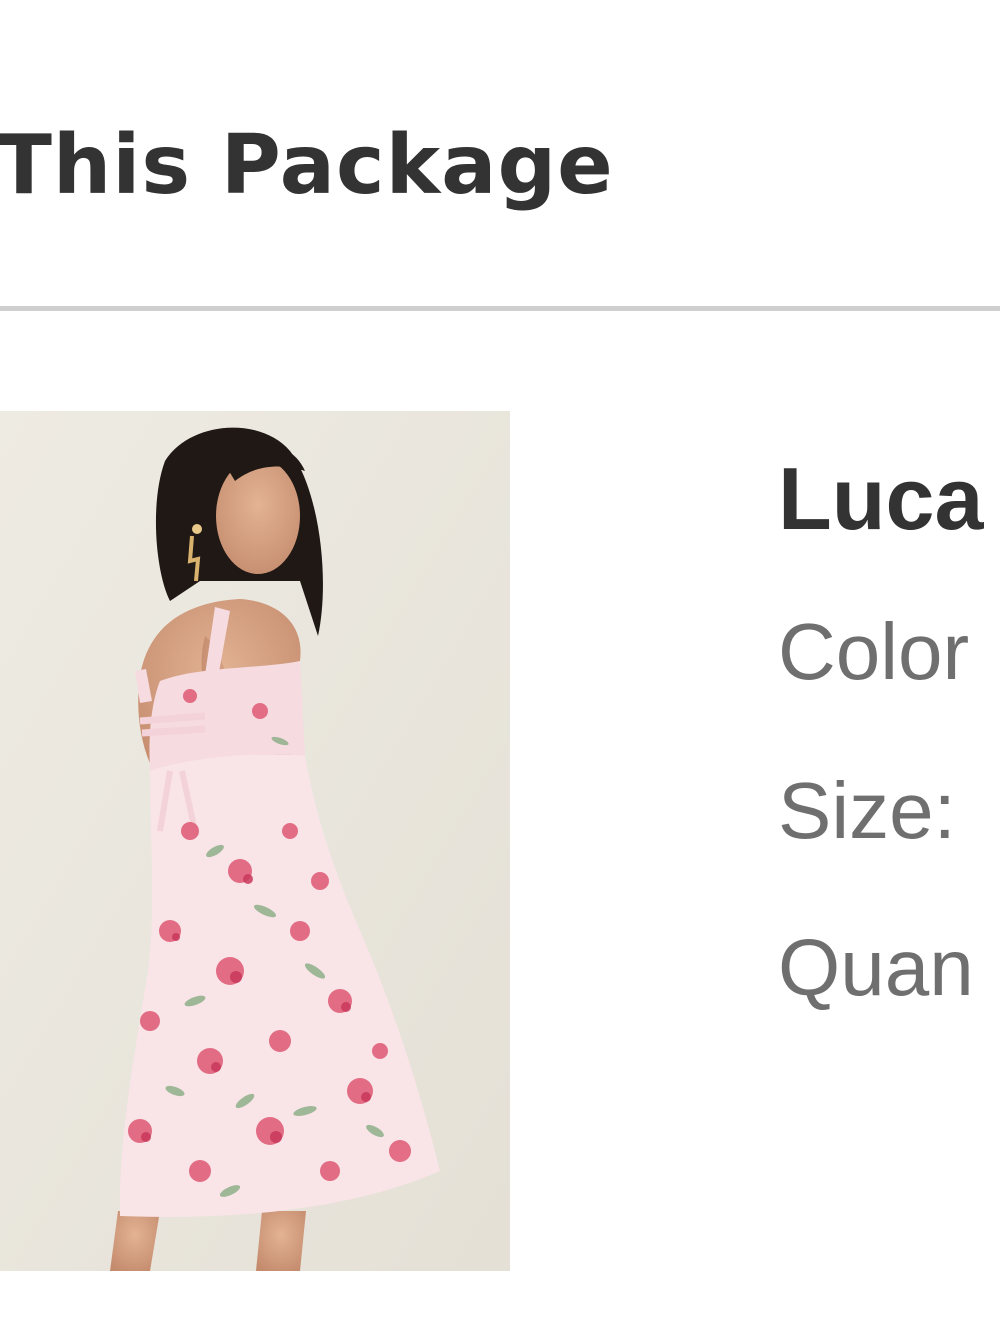  Describe the element at coordinates (876, 967) in the screenshot. I see `product-quantity-label: Quan` at that location.